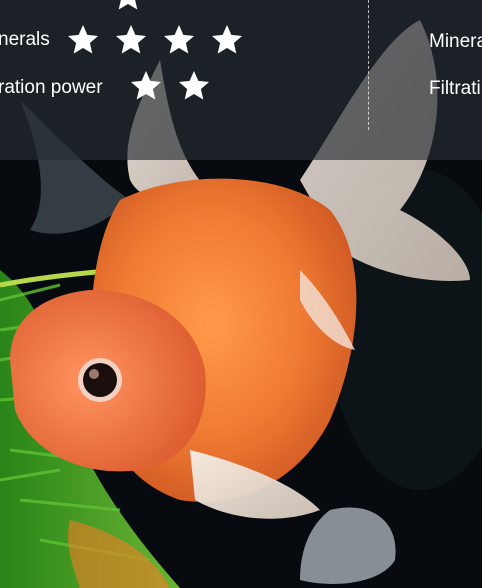 The image size is (482, 588). Describe the element at coordinates (455, 41) in the screenshot. I see `right-row-label-minerals: Minera` at that location.